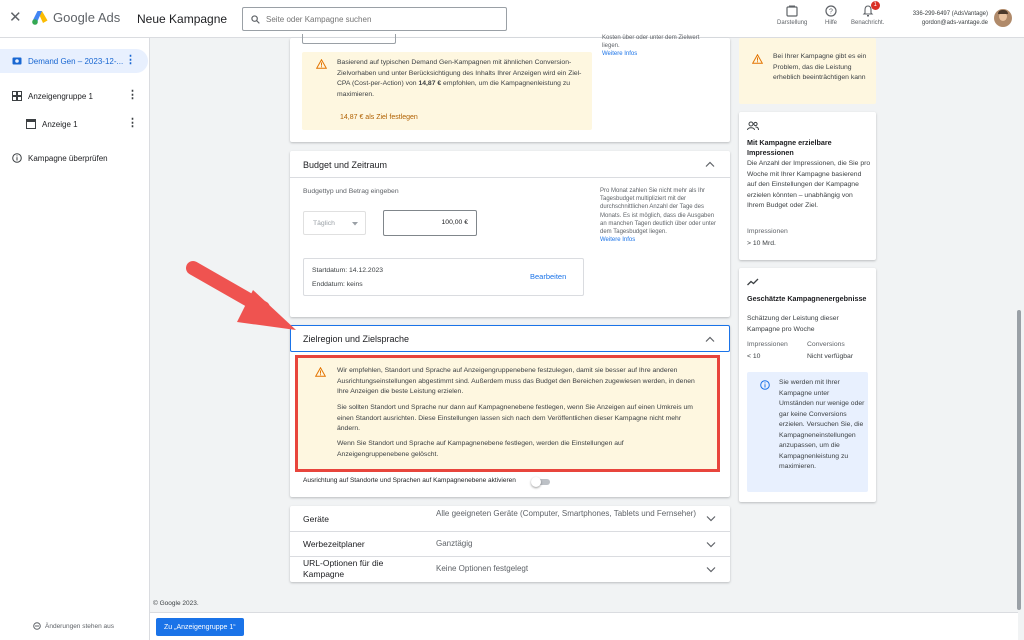 This screenshot has height=640, width=1024. I want to click on annotation-arrow, so click(241, 295).